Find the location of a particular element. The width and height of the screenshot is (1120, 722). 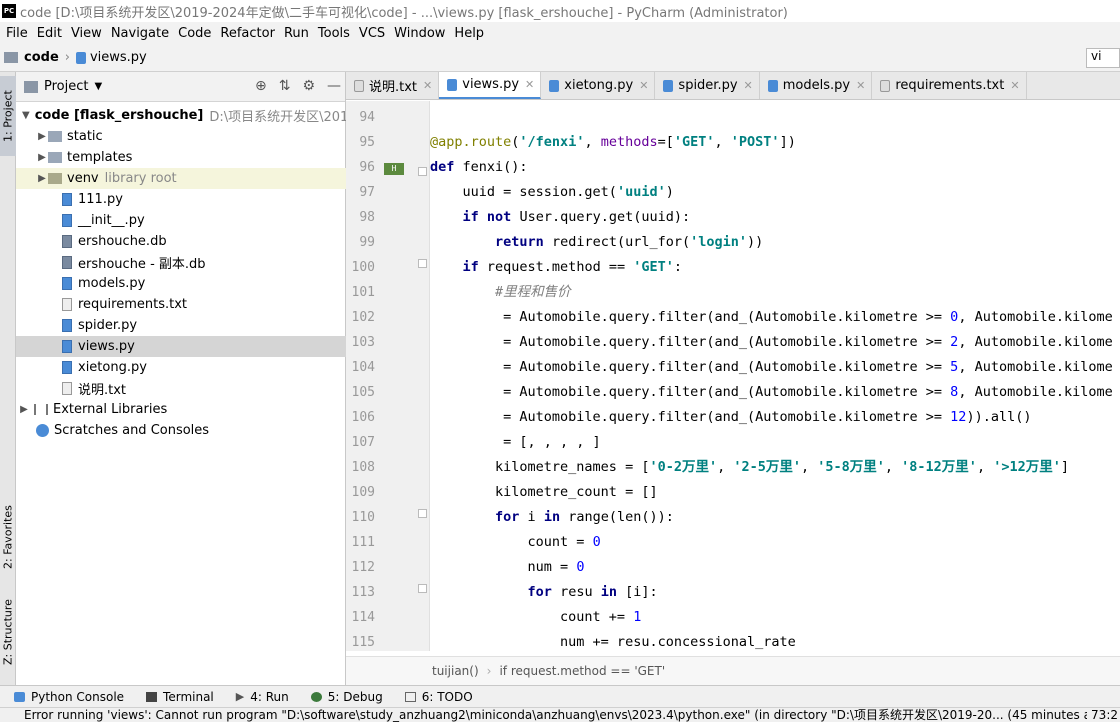

code-line: for resu in [i]: is located at coordinates (544, 592).